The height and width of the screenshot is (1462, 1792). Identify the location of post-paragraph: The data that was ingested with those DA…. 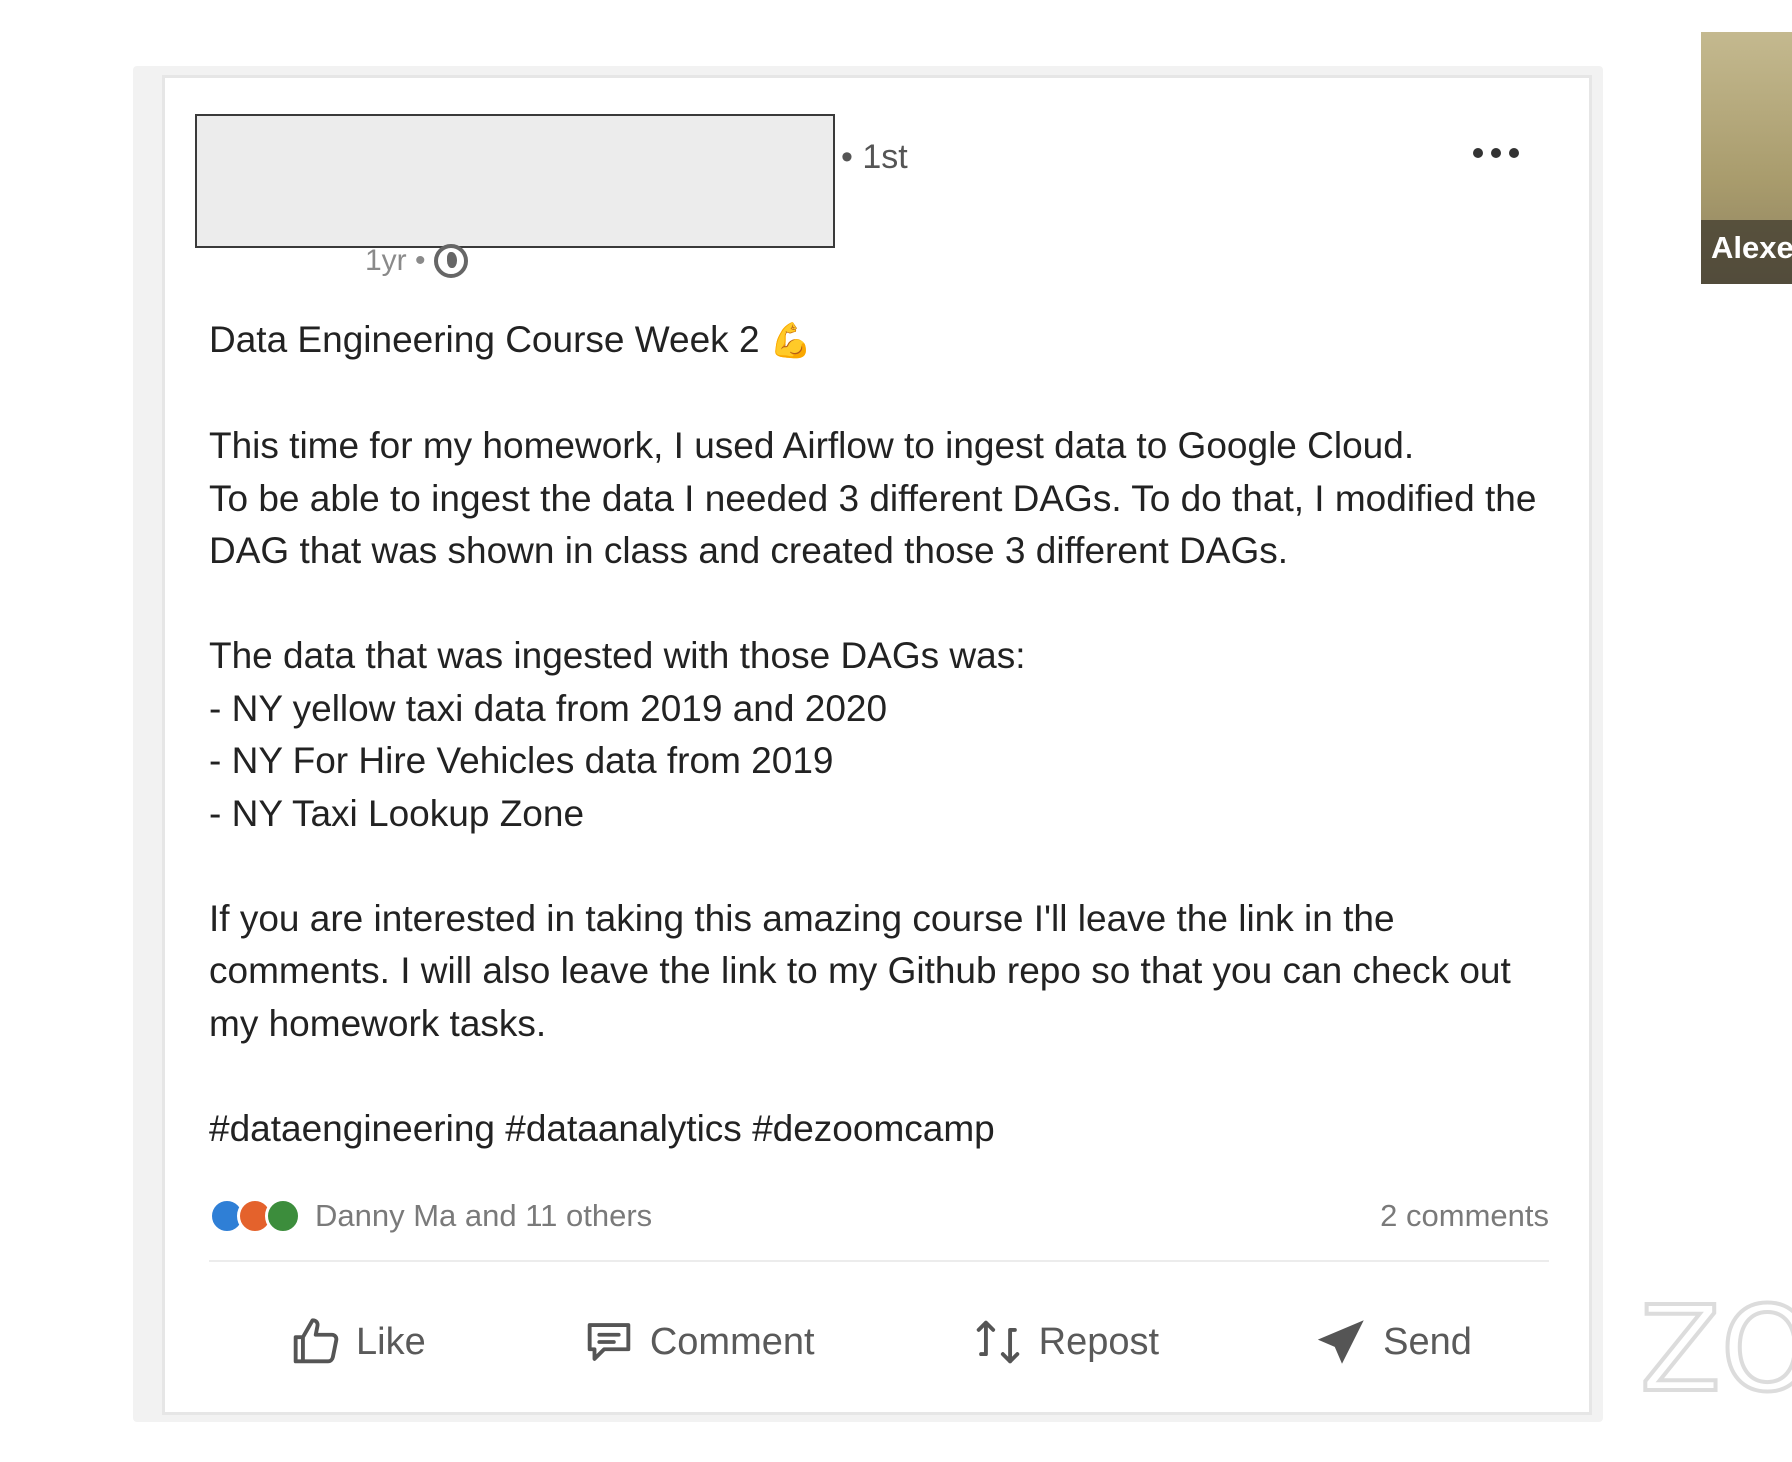
(617, 734).